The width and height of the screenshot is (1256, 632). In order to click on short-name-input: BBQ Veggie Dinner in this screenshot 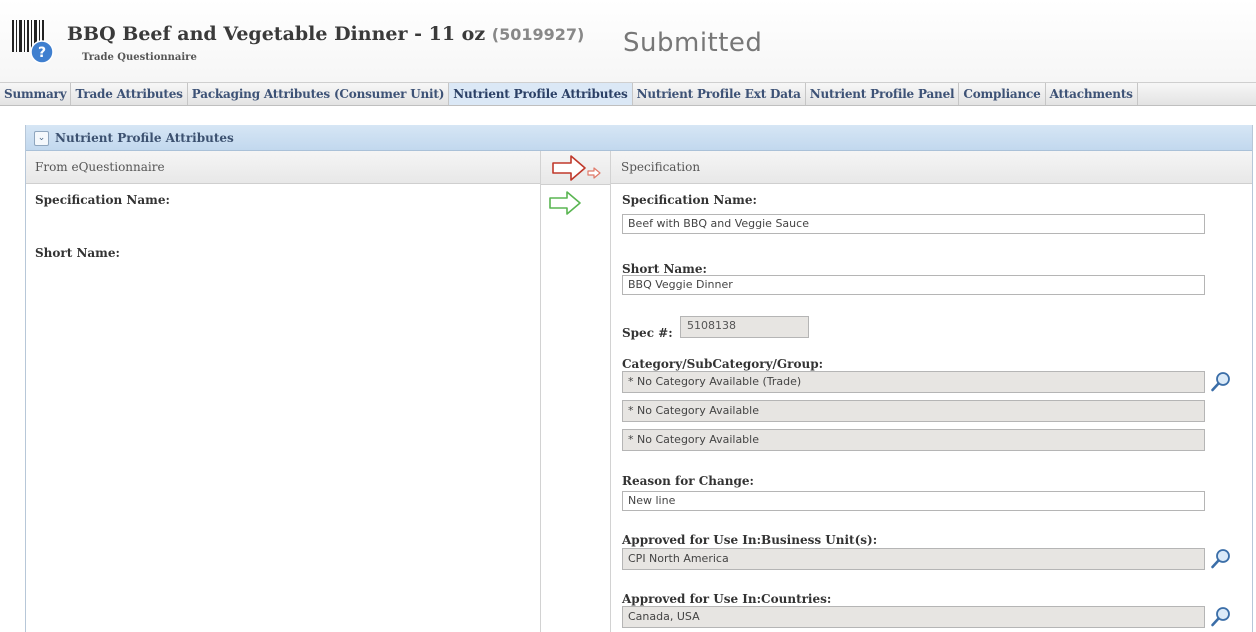, I will do `click(913, 285)`.